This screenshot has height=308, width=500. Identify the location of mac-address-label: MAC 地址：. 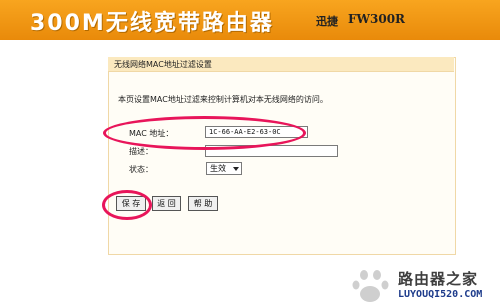
(151, 133).